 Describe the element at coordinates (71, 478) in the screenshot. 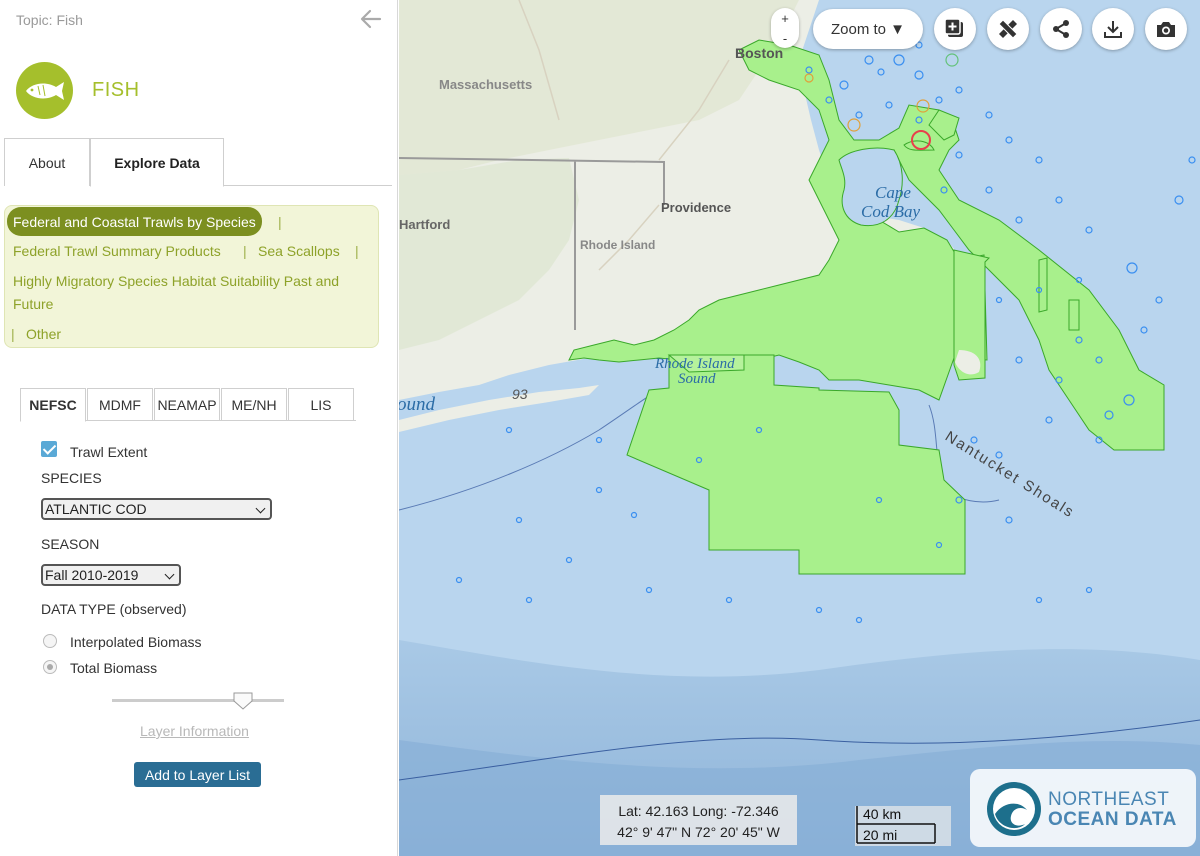

I see `species-label: SPECIES` at that location.